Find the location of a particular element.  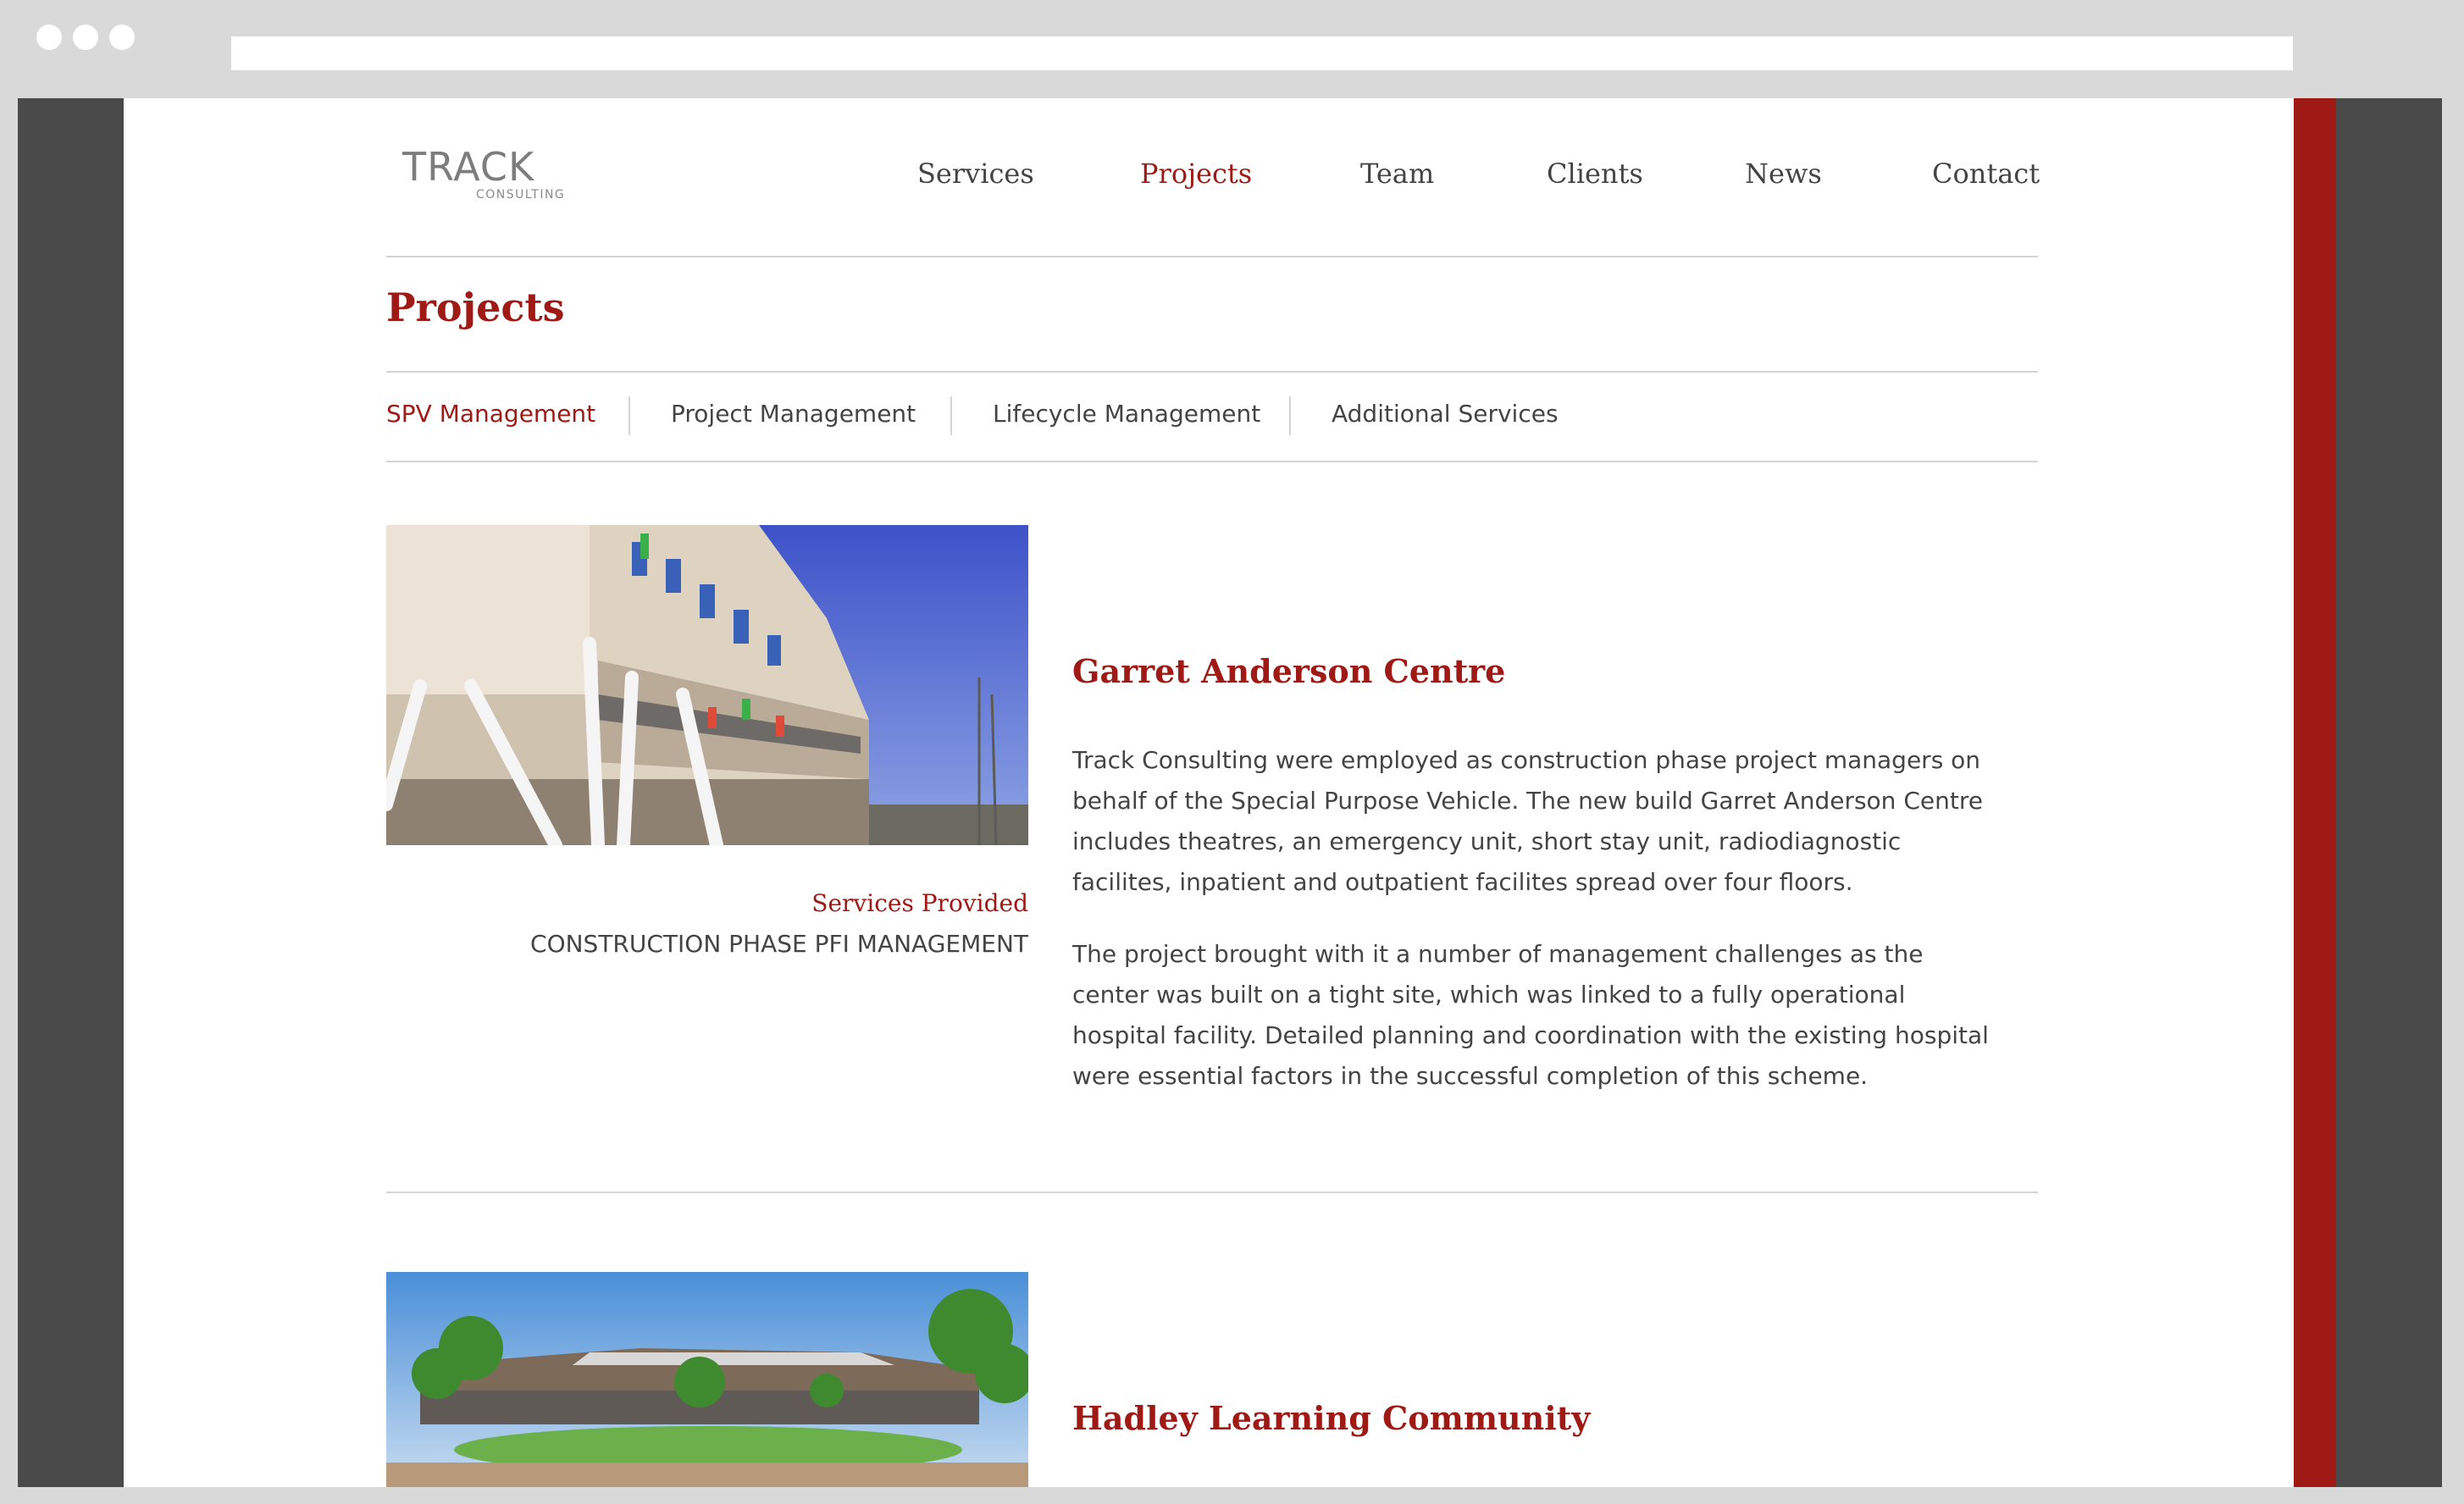

logo-subtitle: CONSULTING is located at coordinates (521, 195).